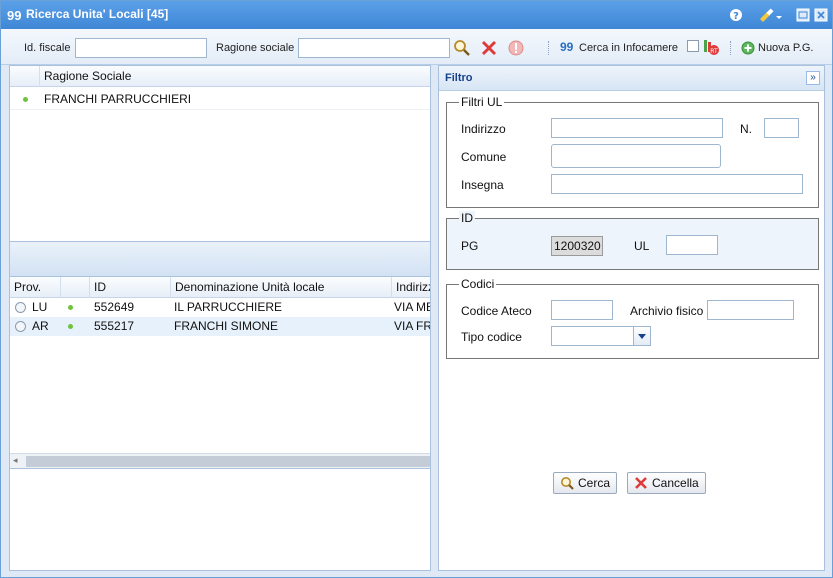  Describe the element at coordinates (746, 129) in the screenshot. I see `numero-label: N.` at that location.